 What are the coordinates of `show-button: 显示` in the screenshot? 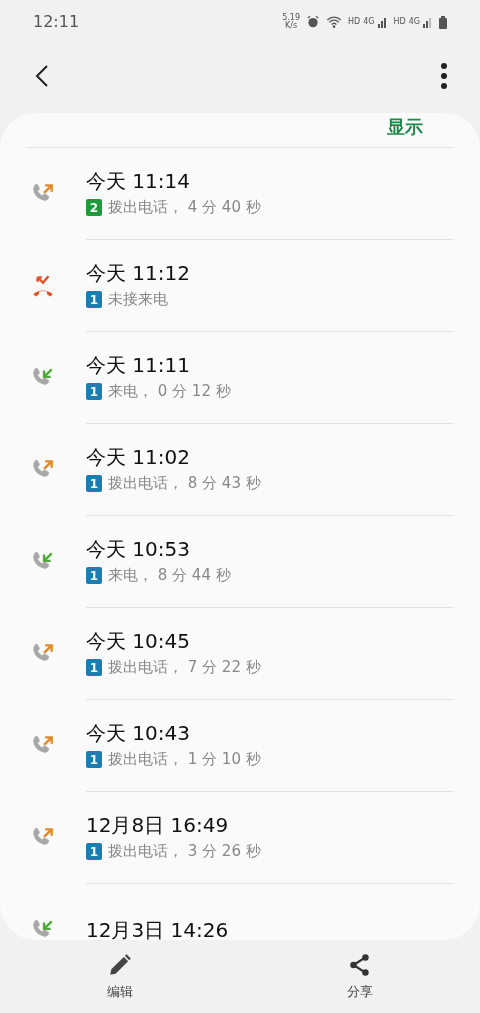 It's located at (405, 127).